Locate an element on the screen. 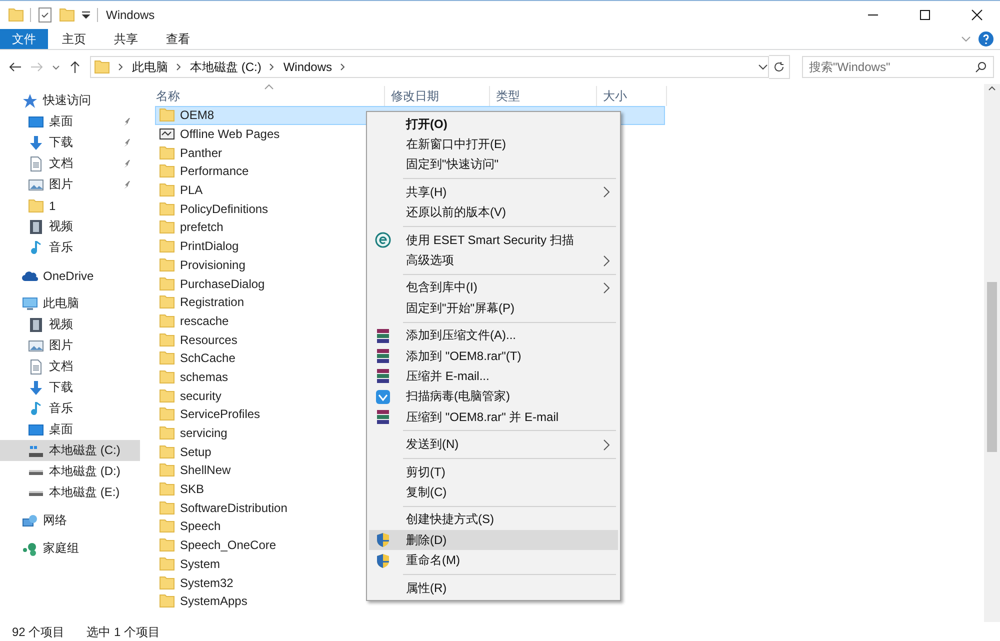 The width and height of the screenshot is (1000, 641). file-name: Provisioning is located at coordinates (213, 265).